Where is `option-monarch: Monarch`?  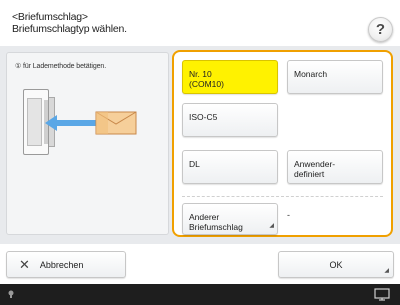 option-monarch: Monarch is located at coordinates (335, 77).